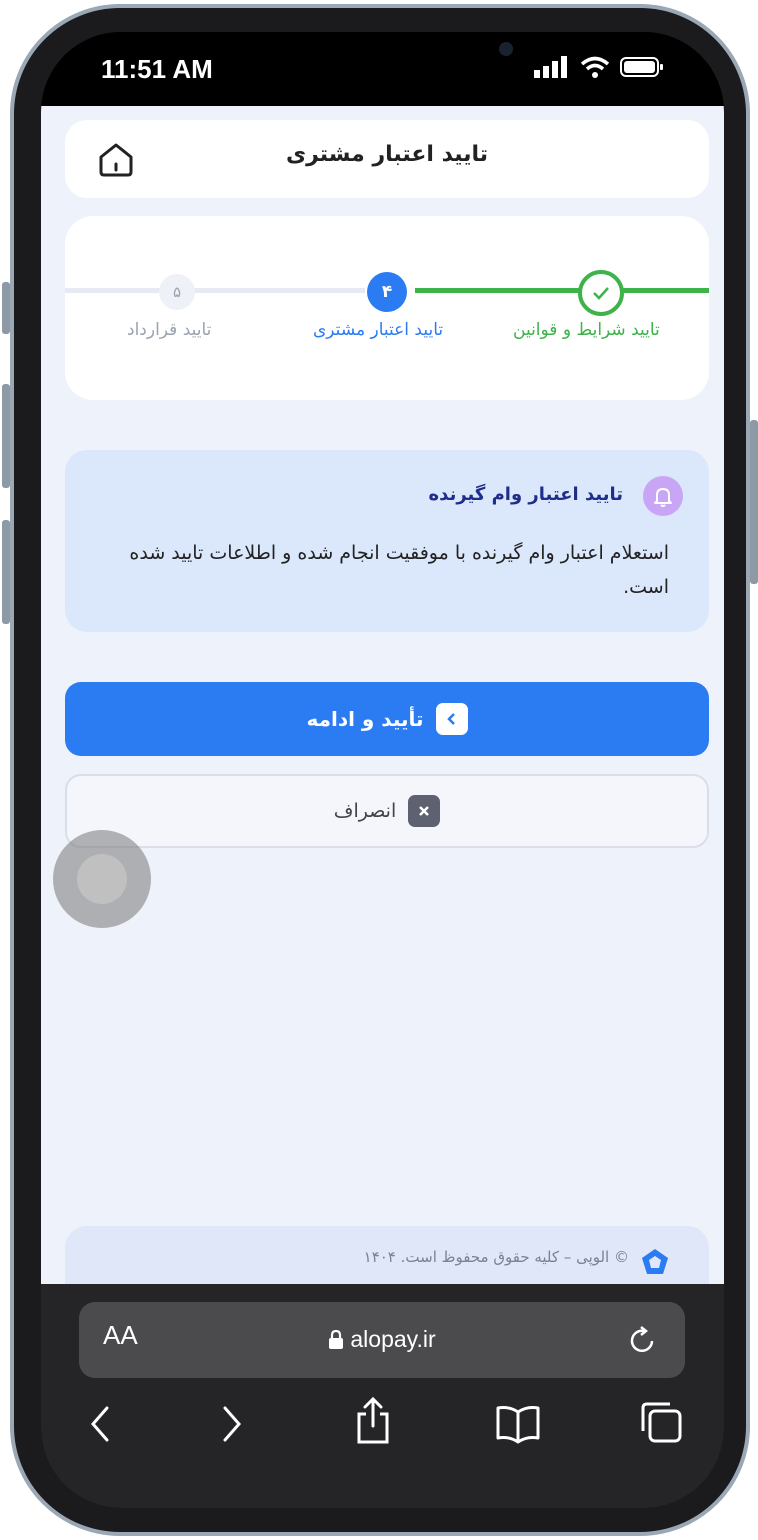  What do you see at coordinates (157, 69) in the screenshot?
I see `status-time: 11:51 AM` at bounding box center [157, 69].